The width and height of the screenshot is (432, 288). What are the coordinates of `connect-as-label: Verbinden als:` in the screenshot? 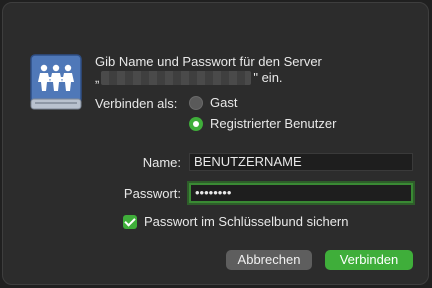 It's located at (136, 103).